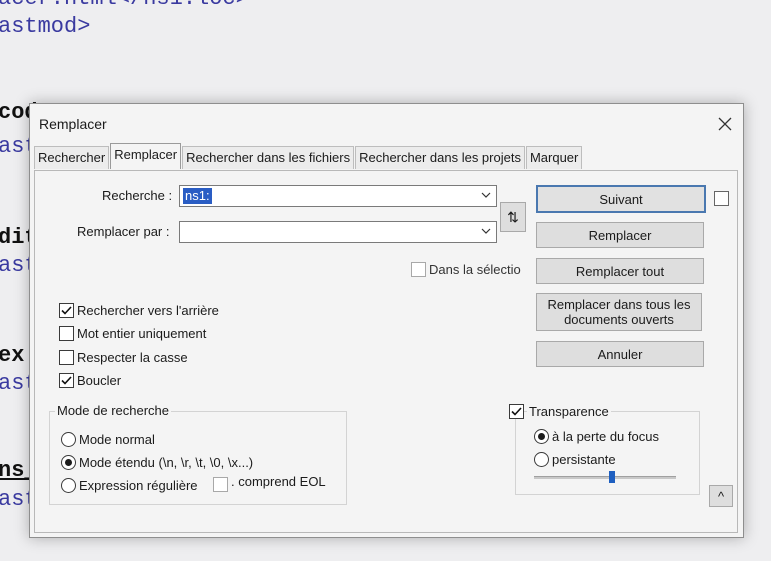 The image size is (771, 561). Describe the element at coordinates (513, 217) in the screenshot. I see `swap-button: ⇅` at that location.